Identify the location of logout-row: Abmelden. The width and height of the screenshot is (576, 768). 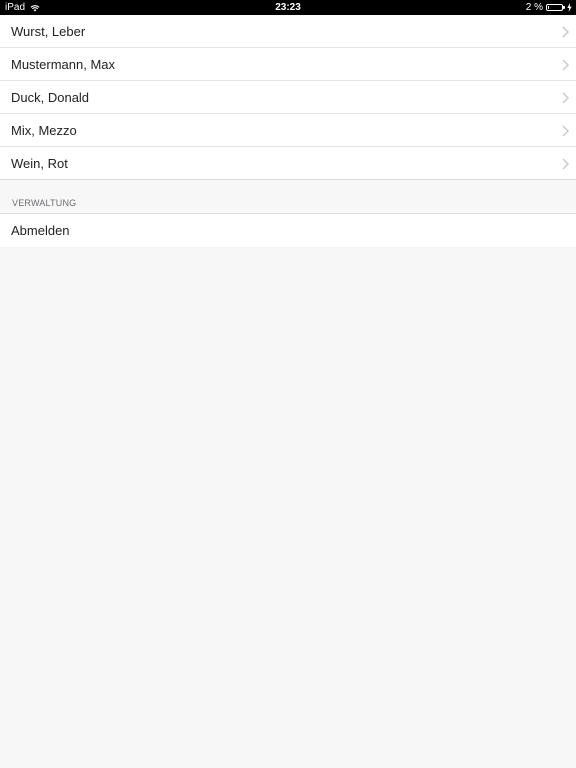
(288, 230).